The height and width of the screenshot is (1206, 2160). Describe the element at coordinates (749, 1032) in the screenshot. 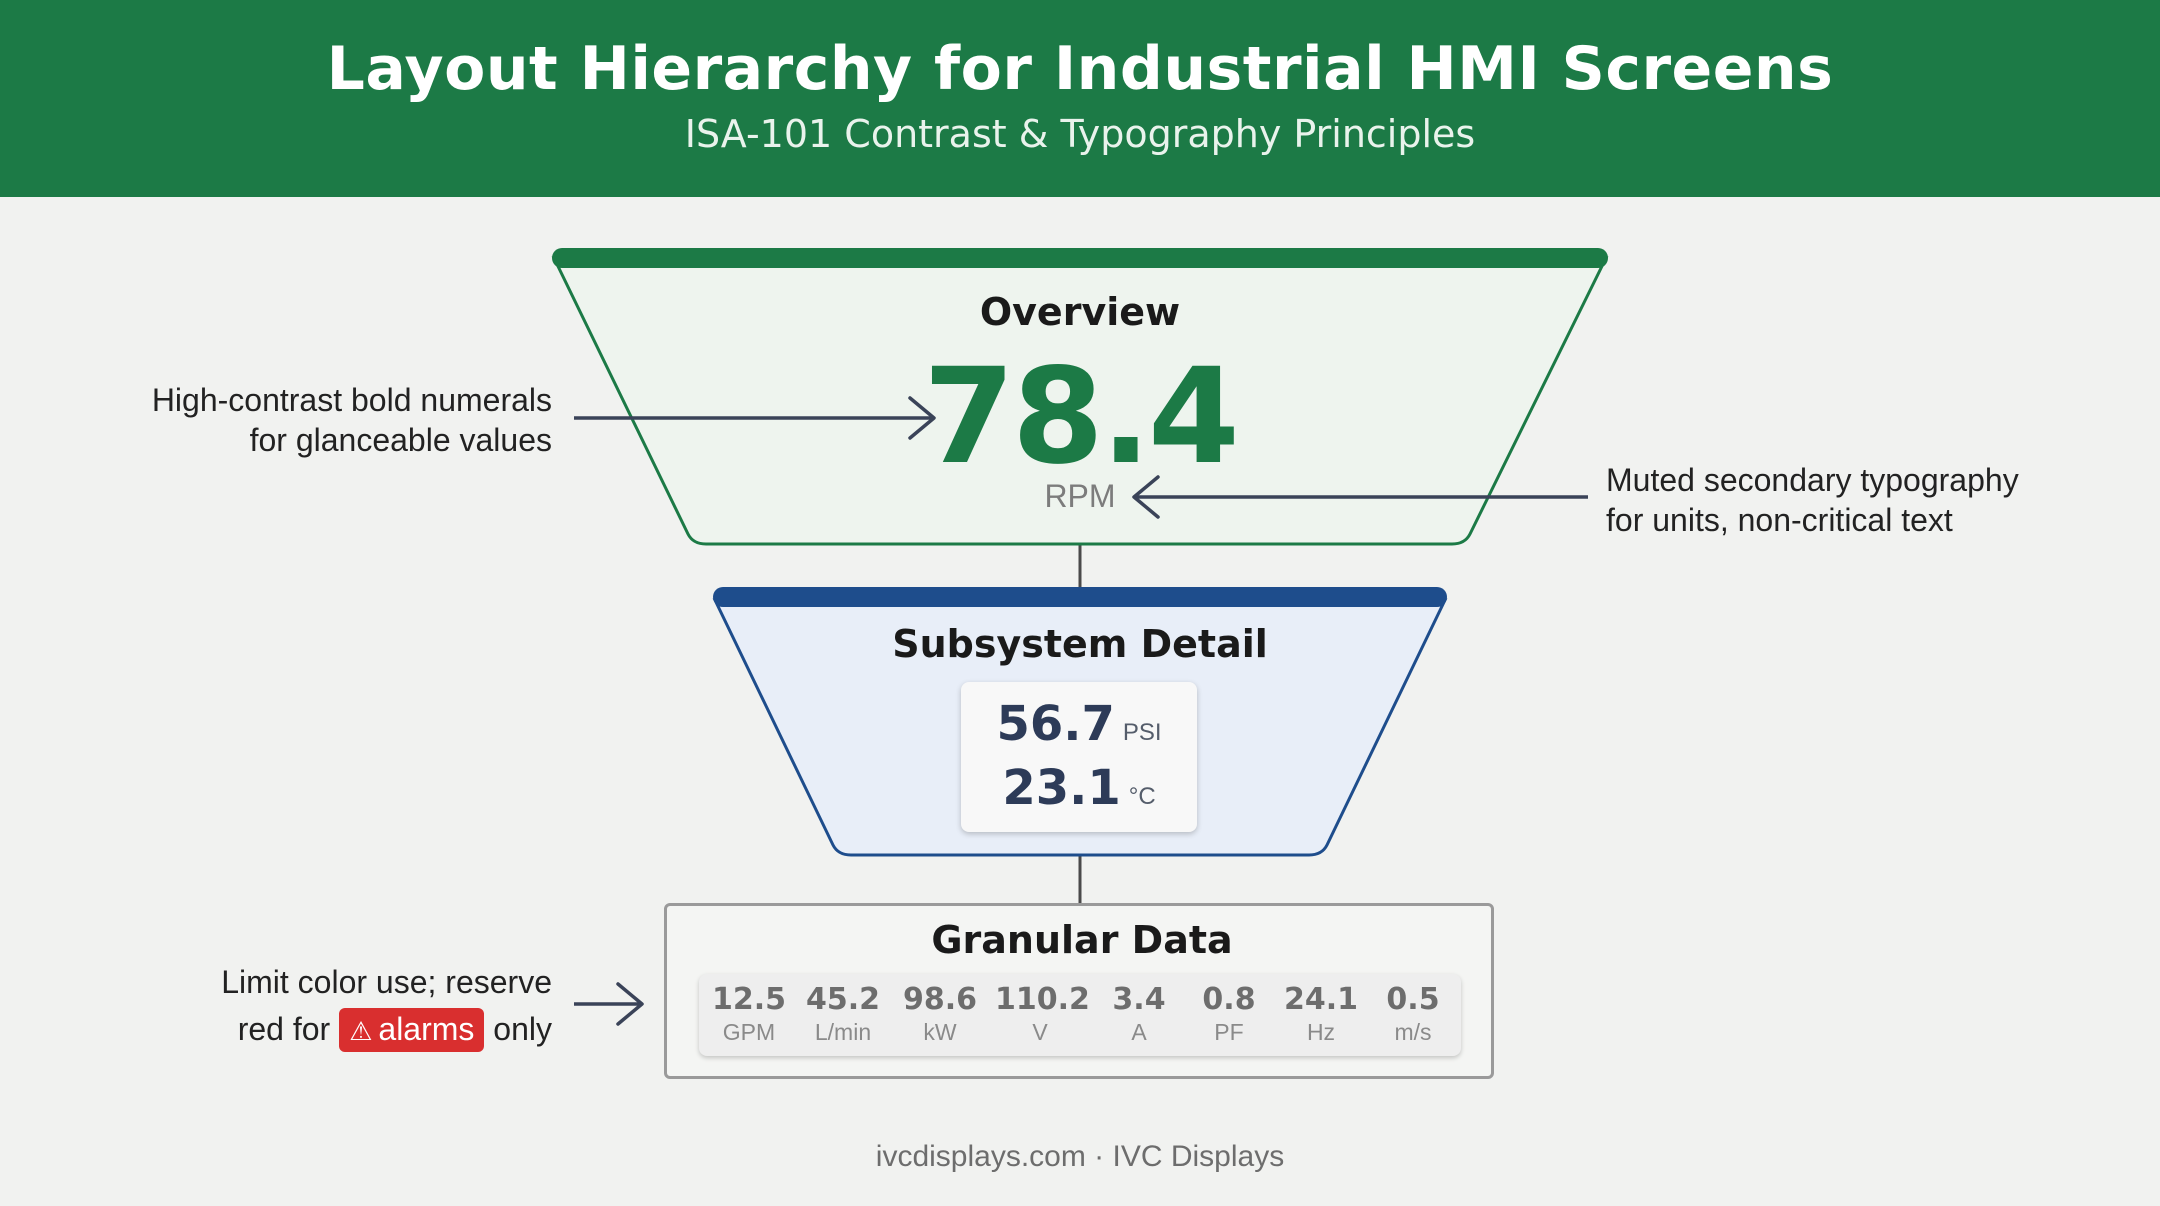

I see `granular-cell-unit: GPM` at that location.